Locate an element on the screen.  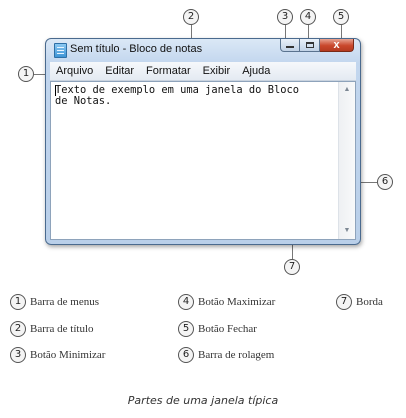
legend-label-4: Botão Maximizar is located at coordinates (237, 302).